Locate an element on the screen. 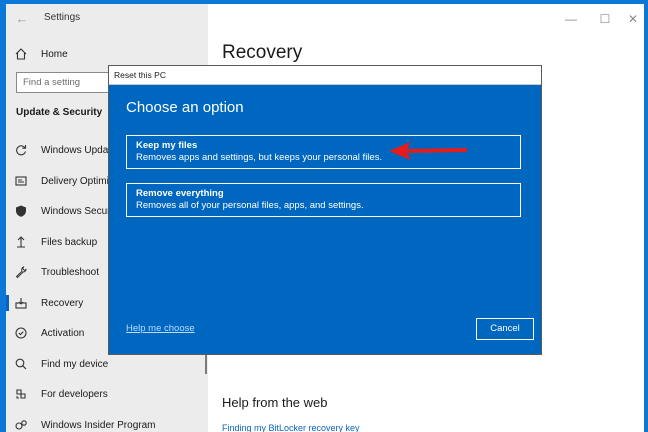  help-from-web-heading: Help from the web is located at coordinates (275, 402).